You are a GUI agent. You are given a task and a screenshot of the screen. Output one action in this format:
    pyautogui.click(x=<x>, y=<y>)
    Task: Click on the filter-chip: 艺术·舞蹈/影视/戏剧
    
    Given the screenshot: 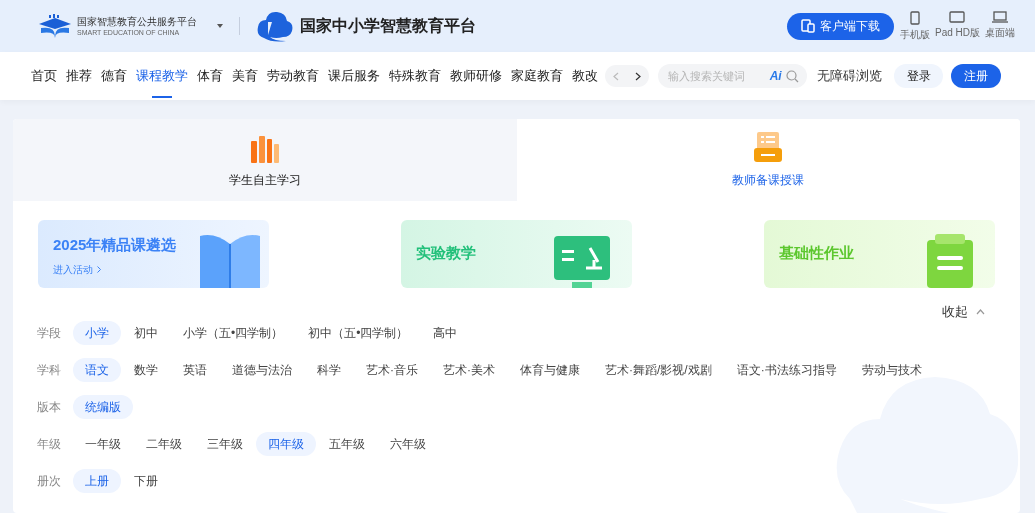 What is the action you would take?
    pyautogui.click(x=658, y=369)
    